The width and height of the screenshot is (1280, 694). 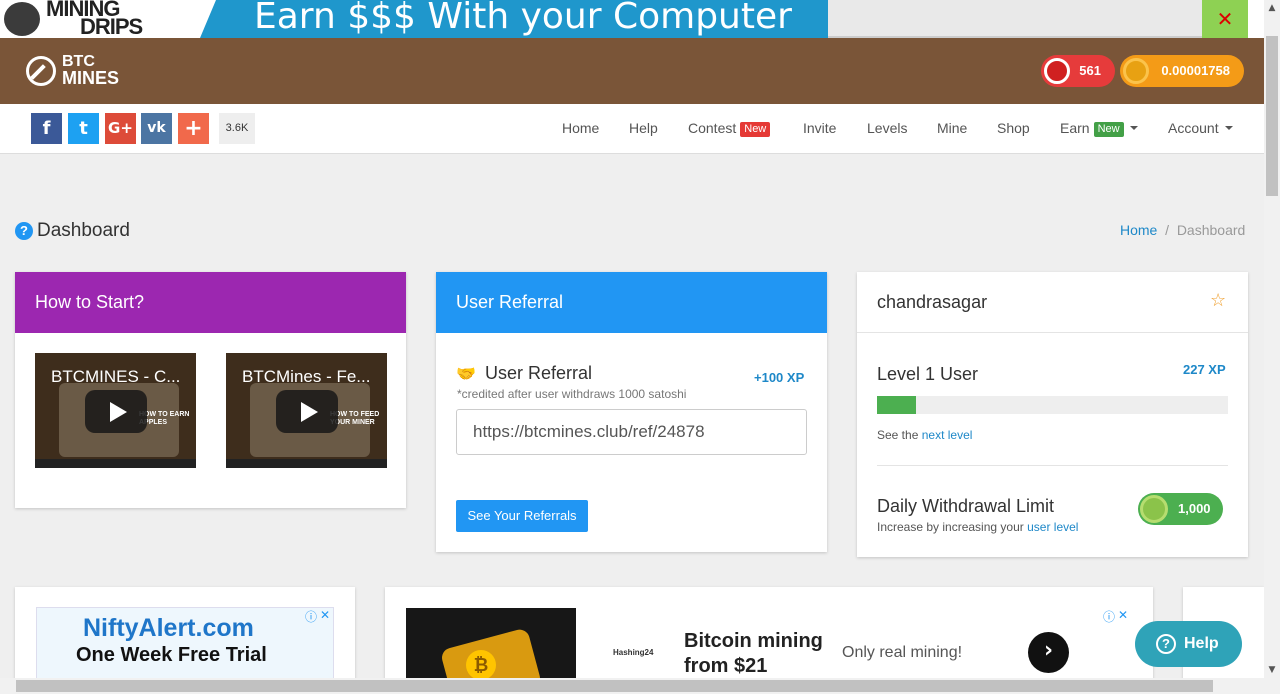 I want to click on level-progress-fill, so click(x=896, y=405).